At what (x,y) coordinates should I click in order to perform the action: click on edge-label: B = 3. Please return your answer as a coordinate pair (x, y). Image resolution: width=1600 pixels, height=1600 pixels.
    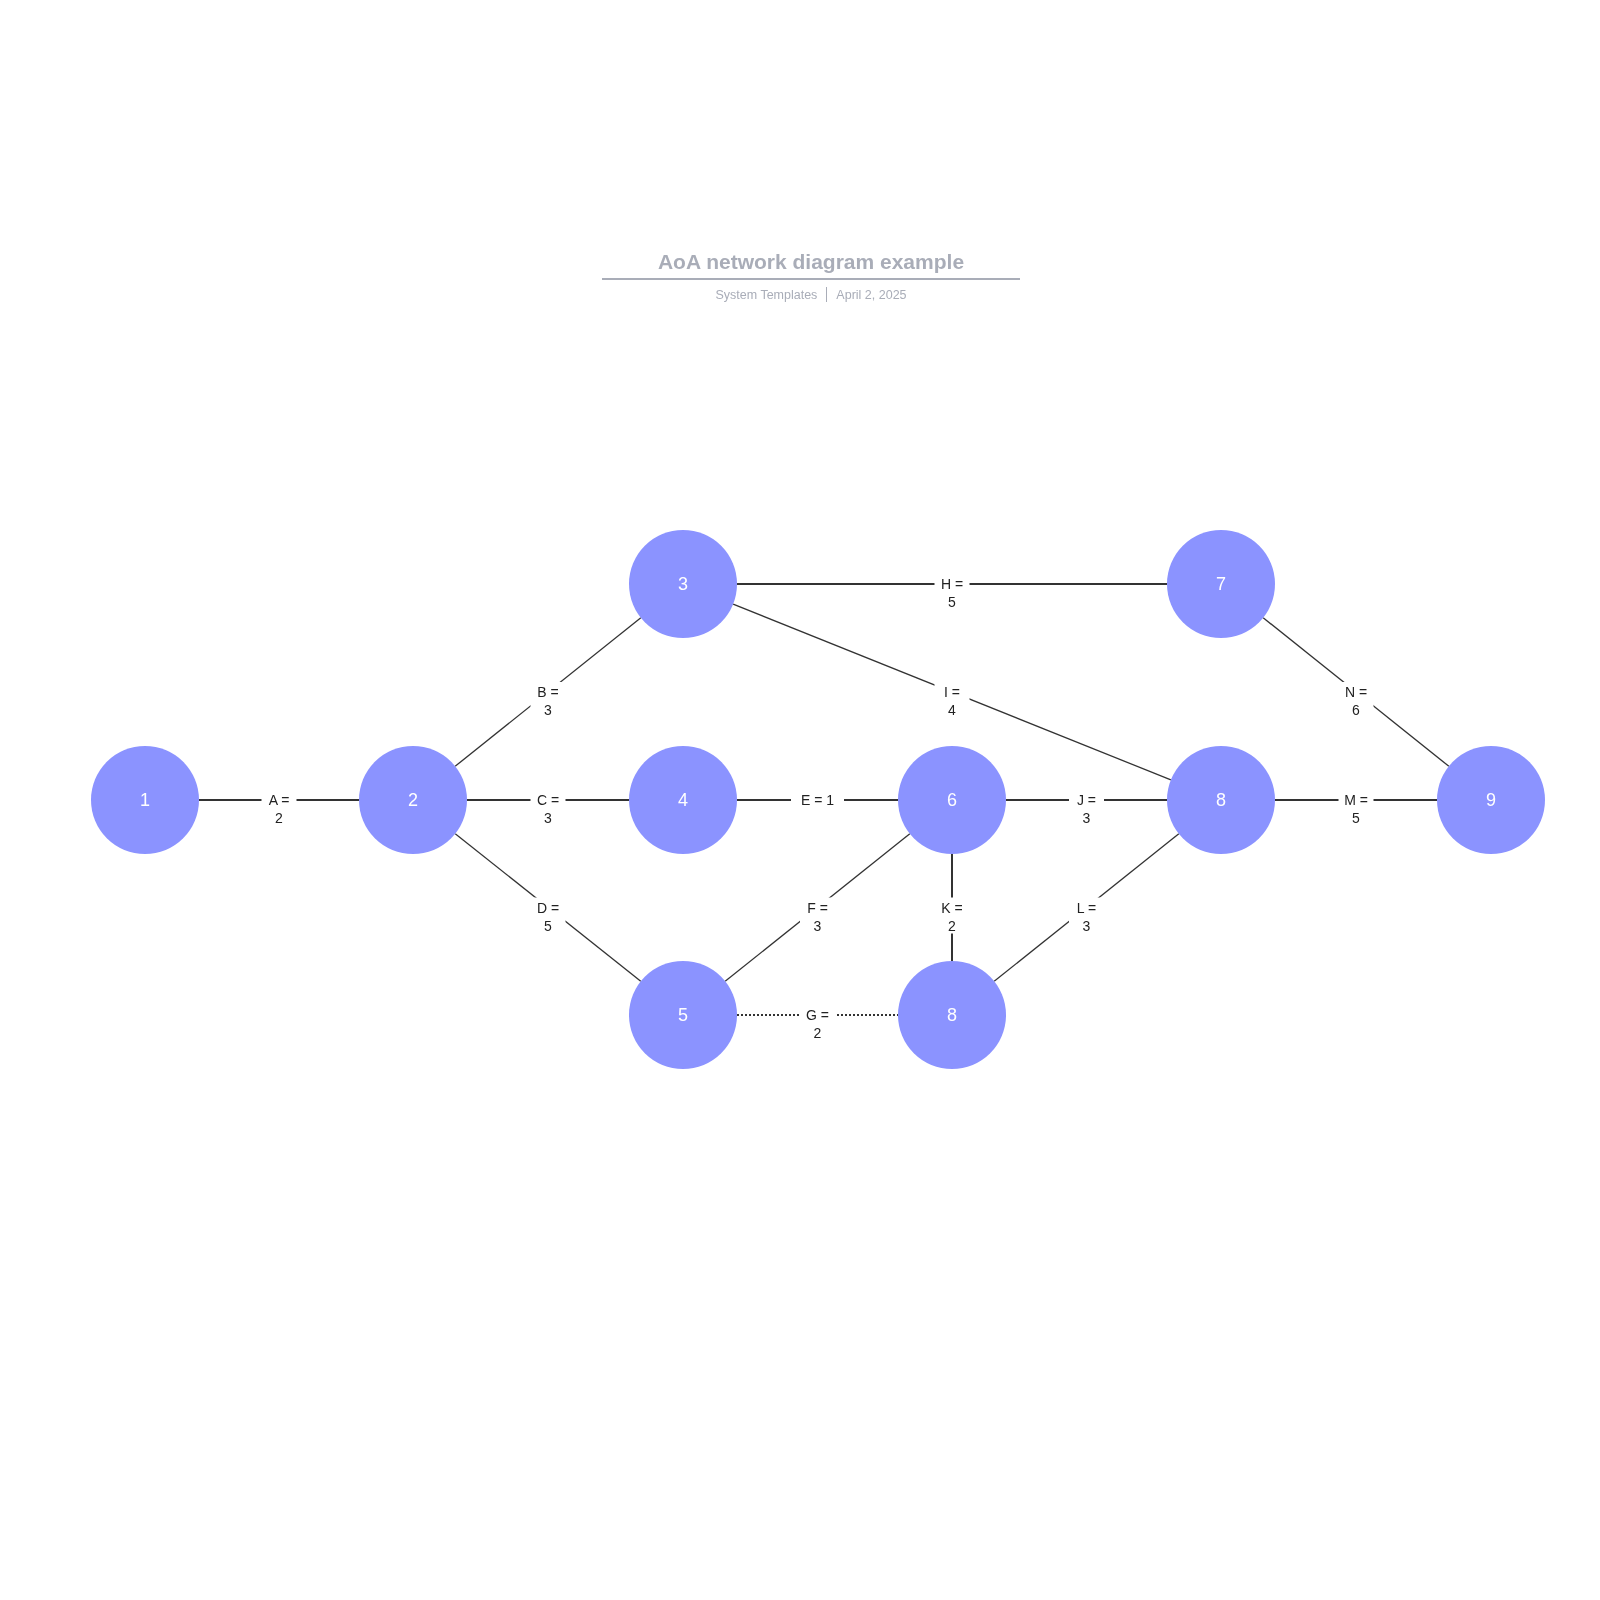
    Looking at the image, I should click on (548, 701).